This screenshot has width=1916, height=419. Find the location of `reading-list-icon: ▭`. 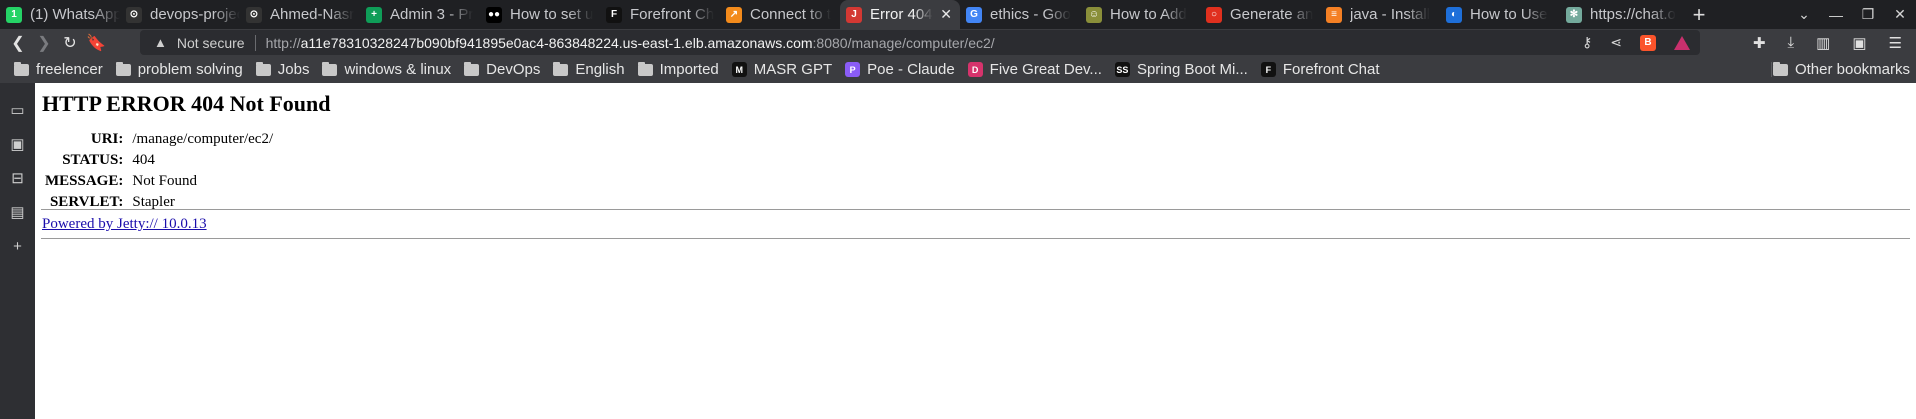

reading-list-icon: ▭ is located at coordinates (17, 110).